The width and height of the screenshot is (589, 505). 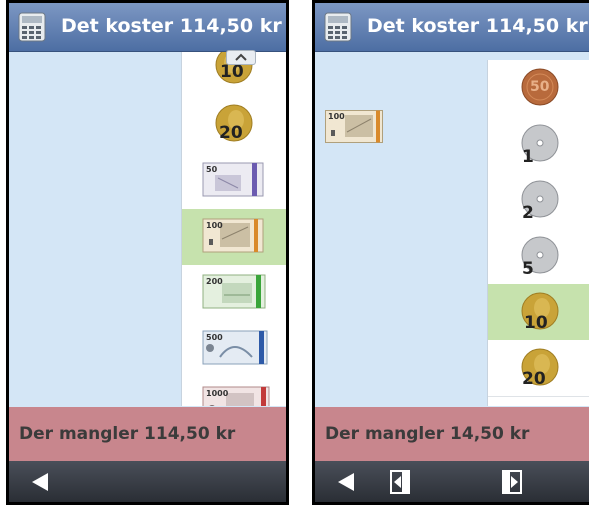 I want to click on coin-1-item: 1, so click(x=538, y=144).